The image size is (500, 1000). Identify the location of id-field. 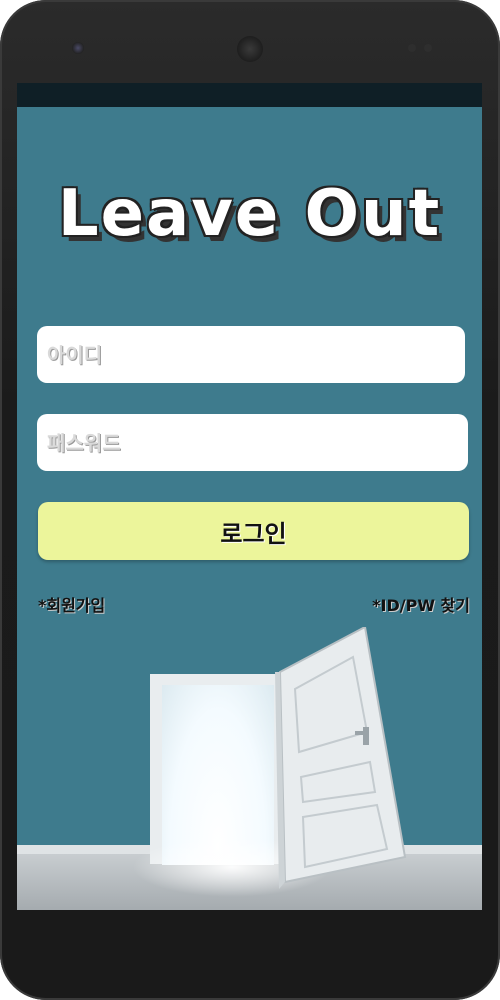
(251, 354).